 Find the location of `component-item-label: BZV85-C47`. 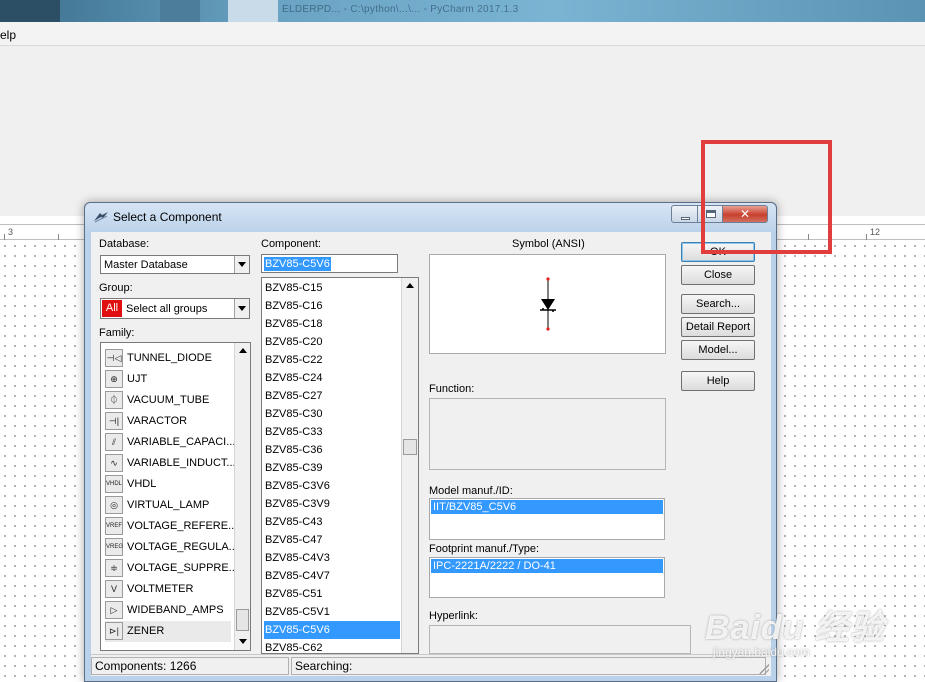

component-item-label: BZV85-C47 is located at coordinates (294, 540).